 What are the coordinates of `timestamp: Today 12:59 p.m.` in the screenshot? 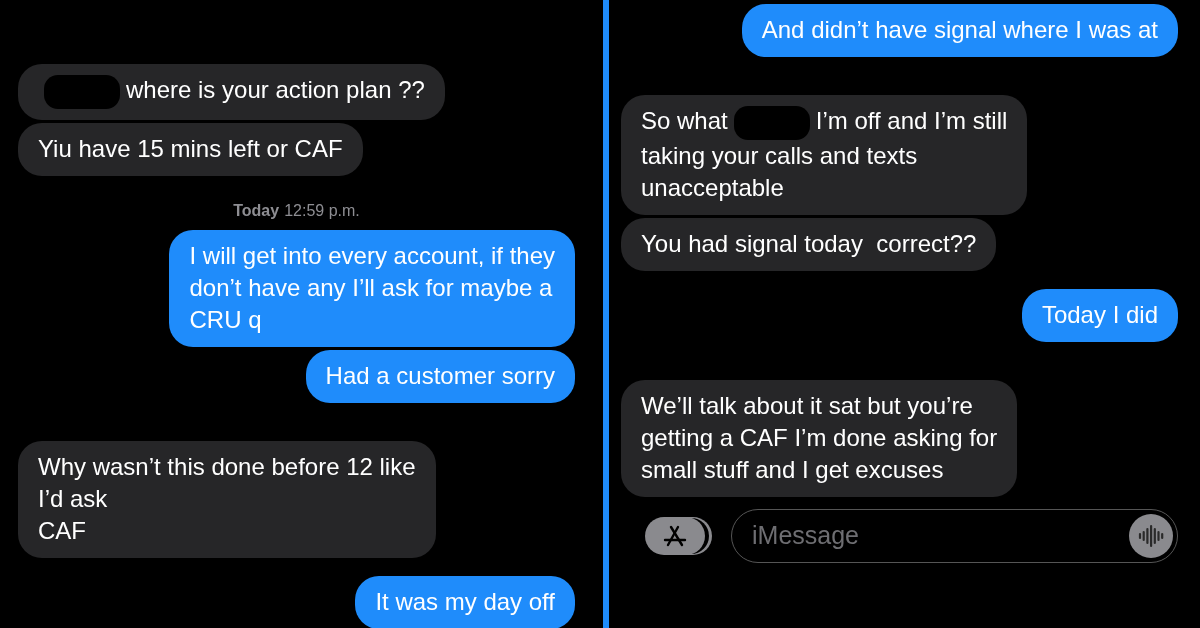 It's located at (296, 210).